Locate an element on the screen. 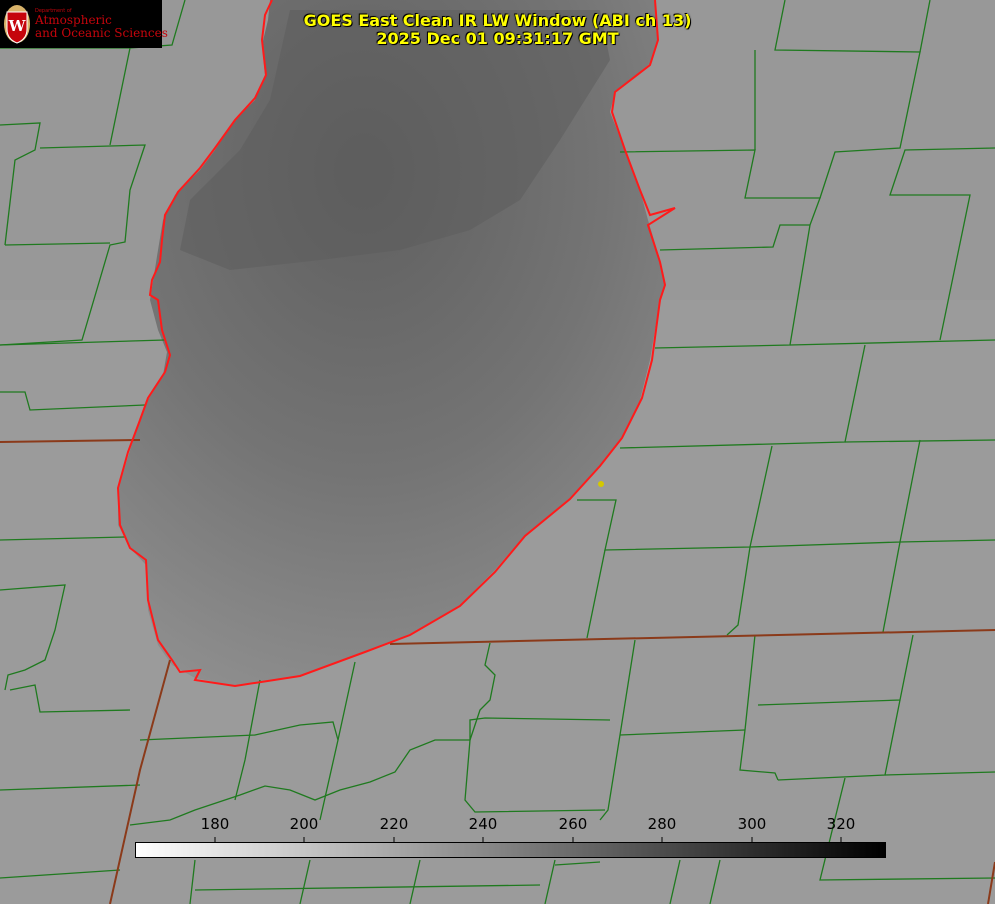 This screenshot has height=904, width=995. colorbar-tick-label: 240 is located at coordinates (483, 824).